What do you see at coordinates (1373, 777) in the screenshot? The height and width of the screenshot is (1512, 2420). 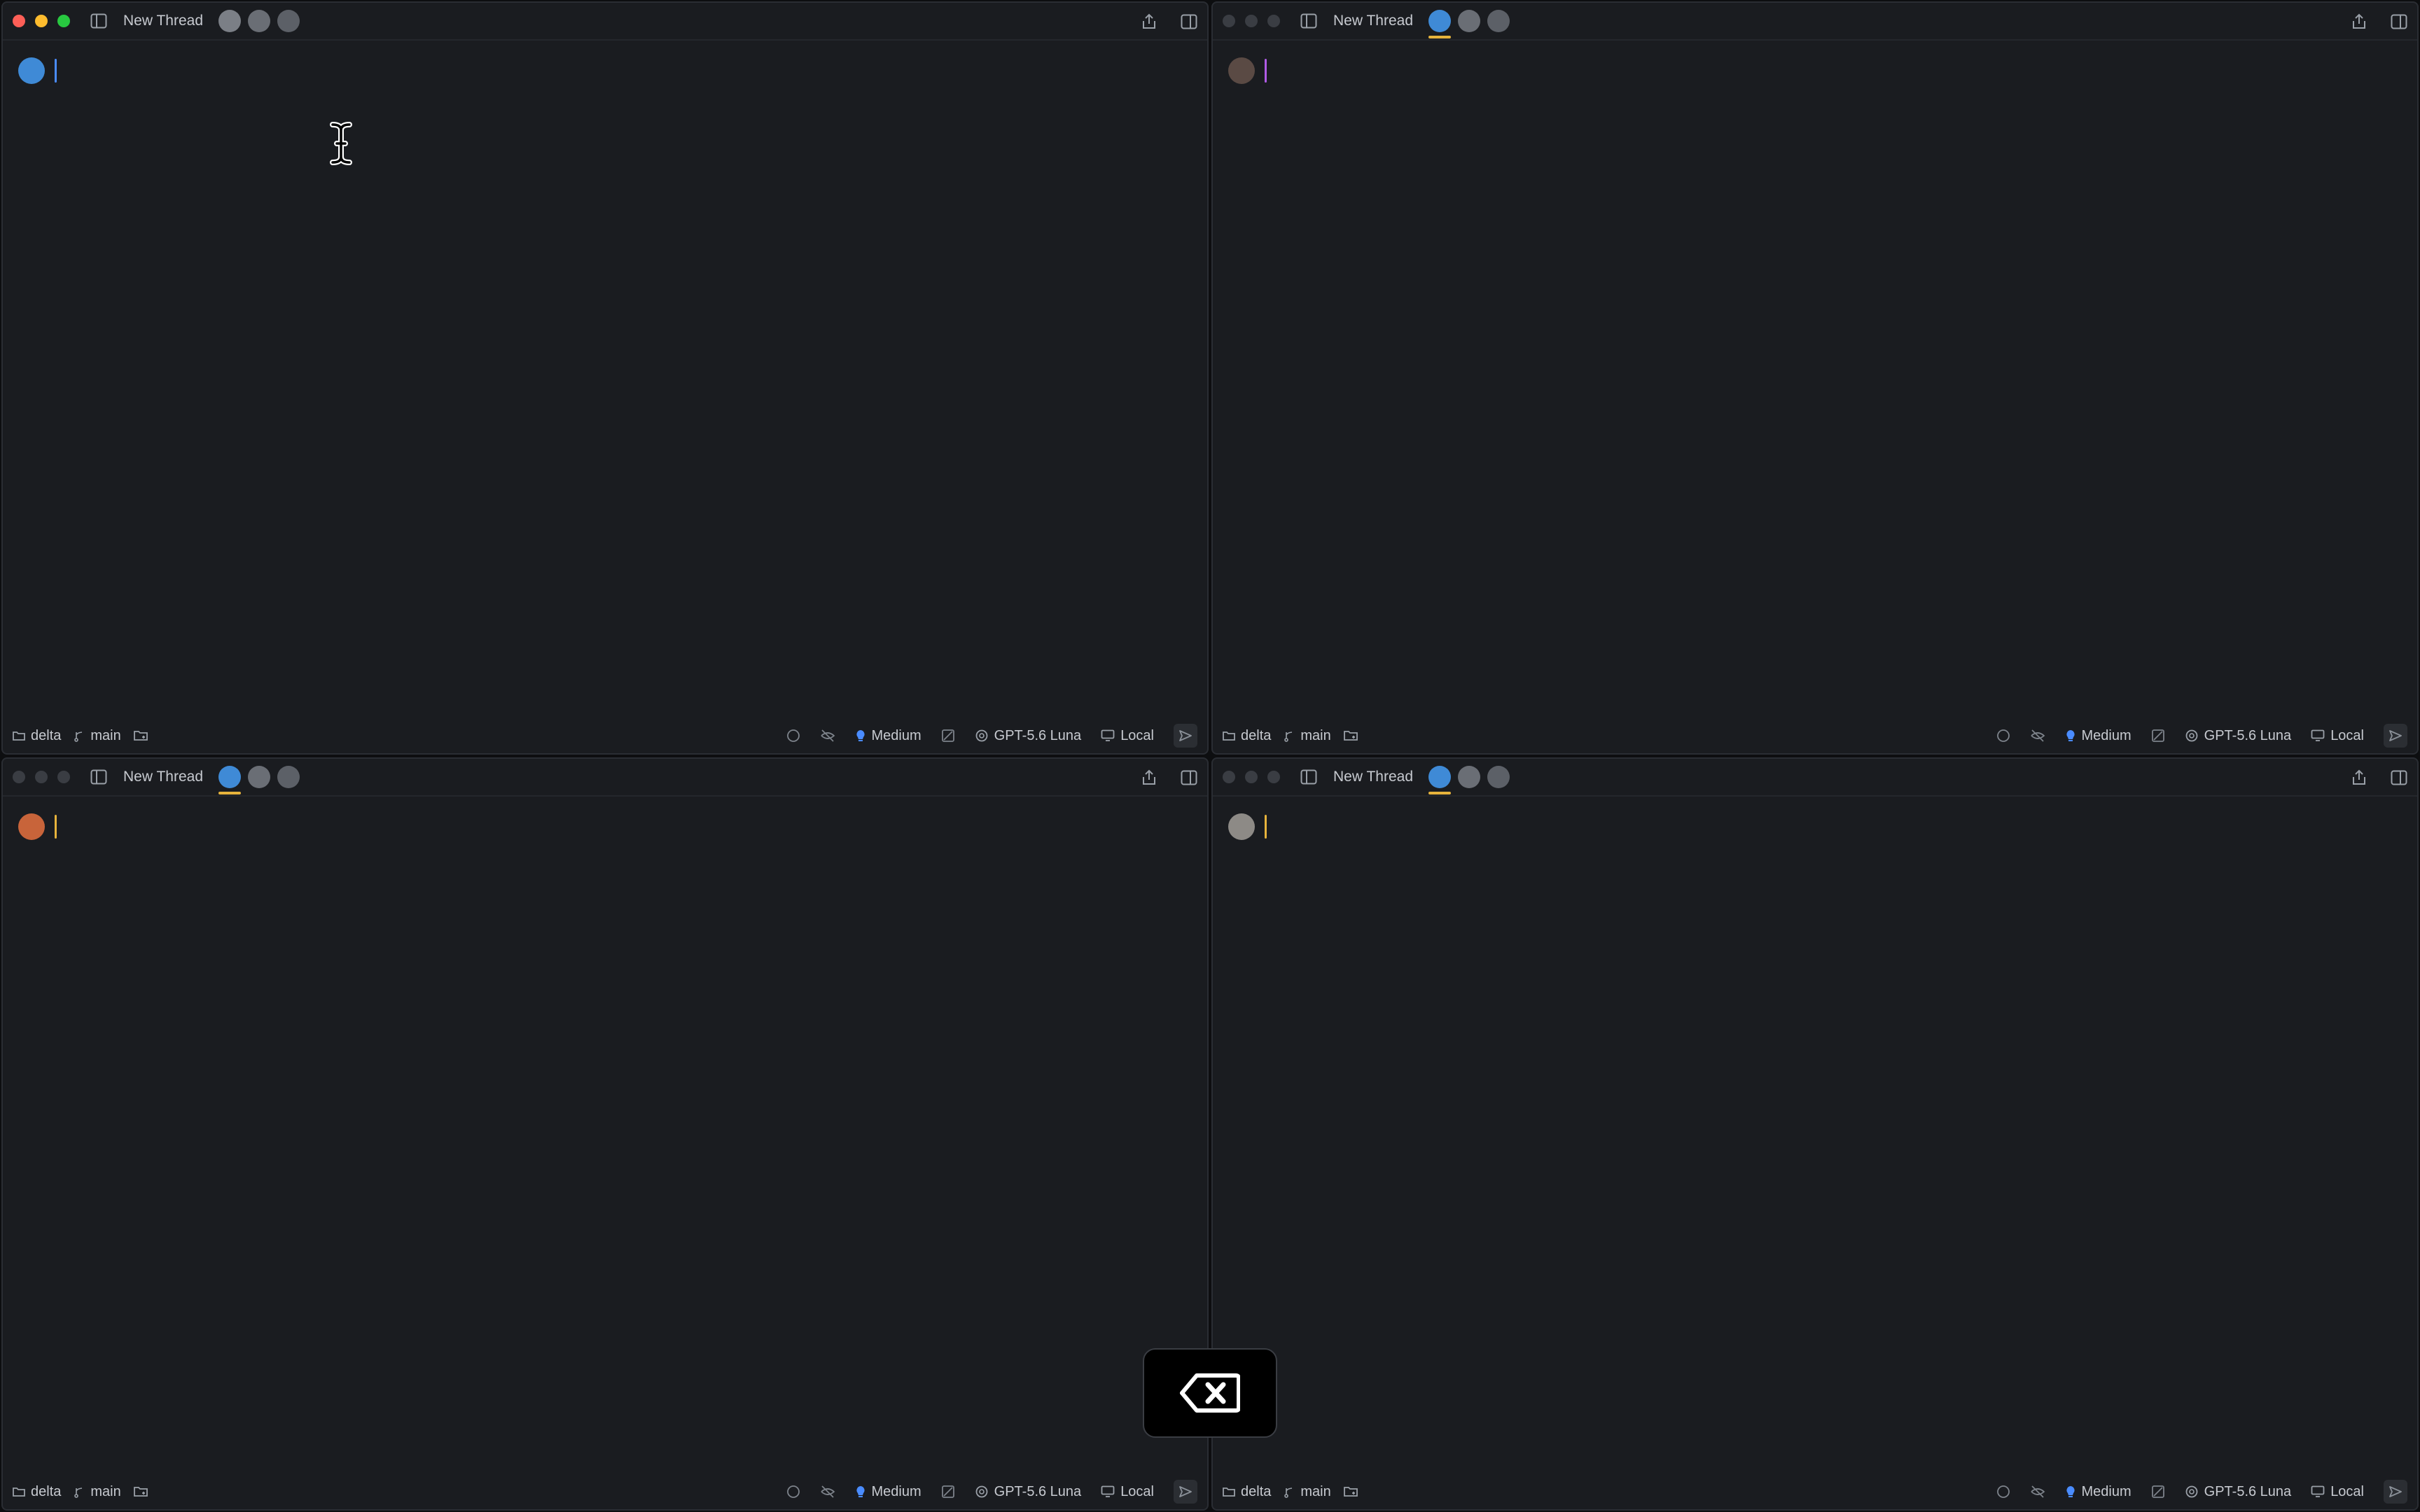 I see `thread-title: New Thread` at bounding box center [1373, 777].